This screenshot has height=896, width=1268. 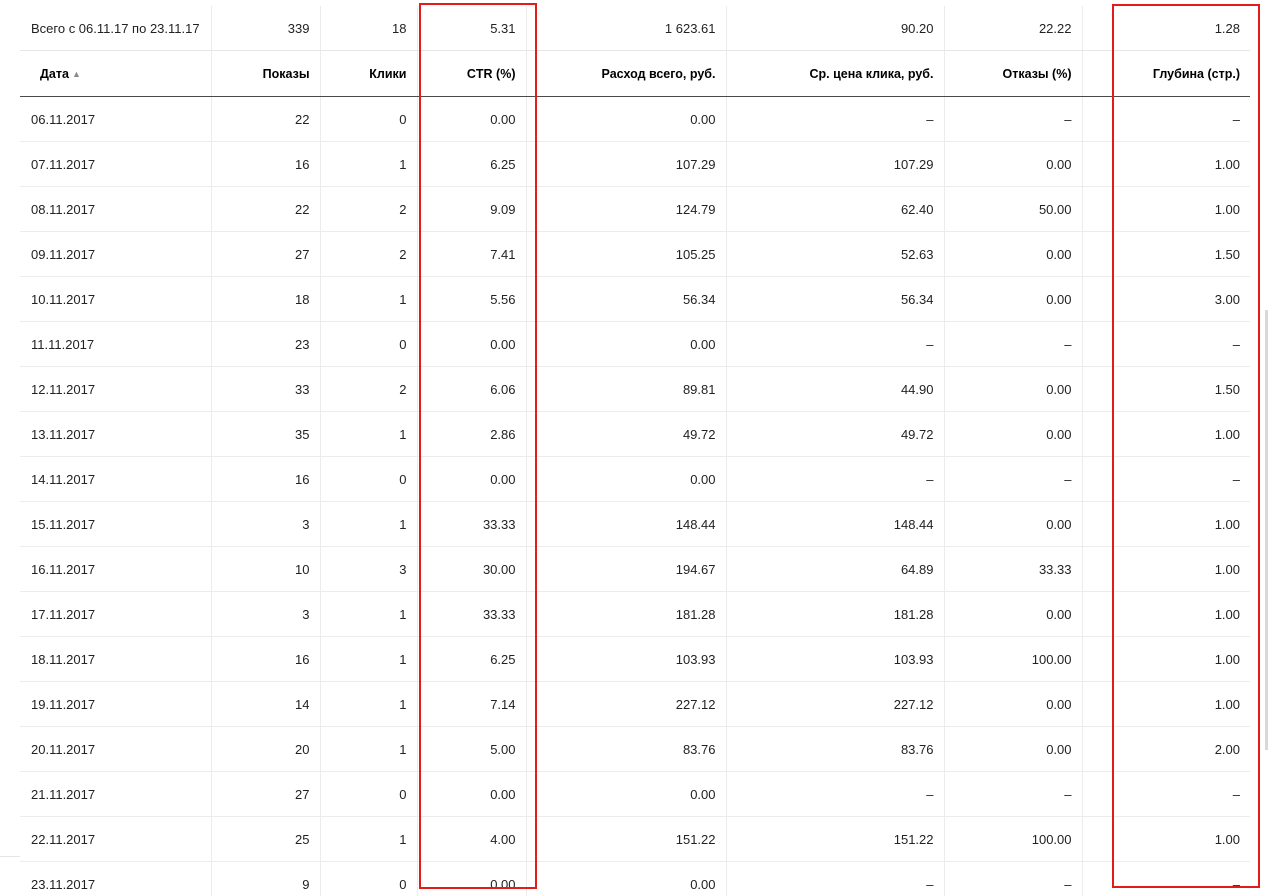 I want to click on cell-impressions: 18, so click(x=266, y=299).